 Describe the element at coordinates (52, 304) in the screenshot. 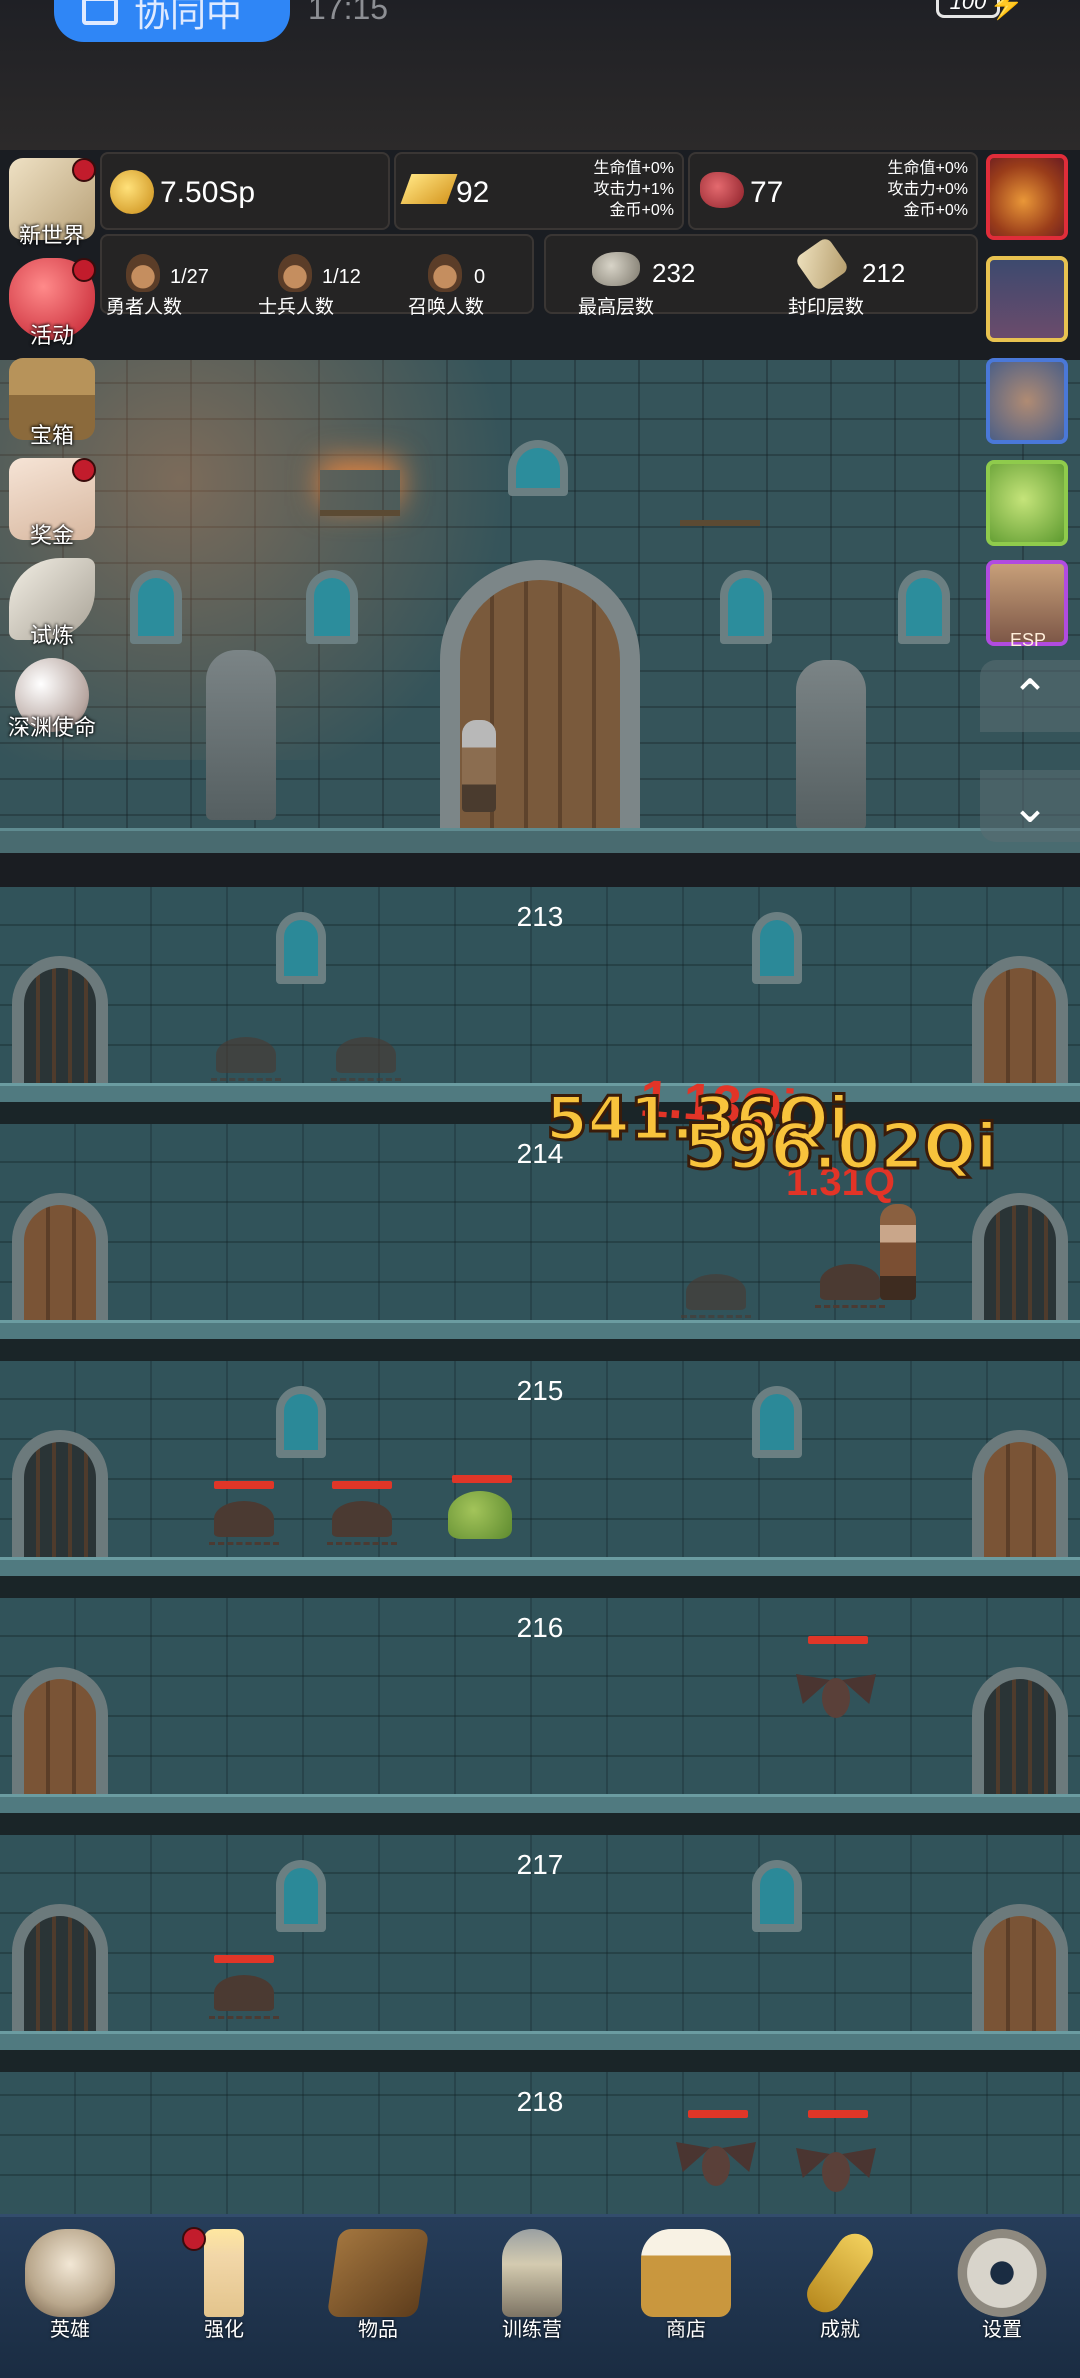

I see `menu-events: 活动` at that location.